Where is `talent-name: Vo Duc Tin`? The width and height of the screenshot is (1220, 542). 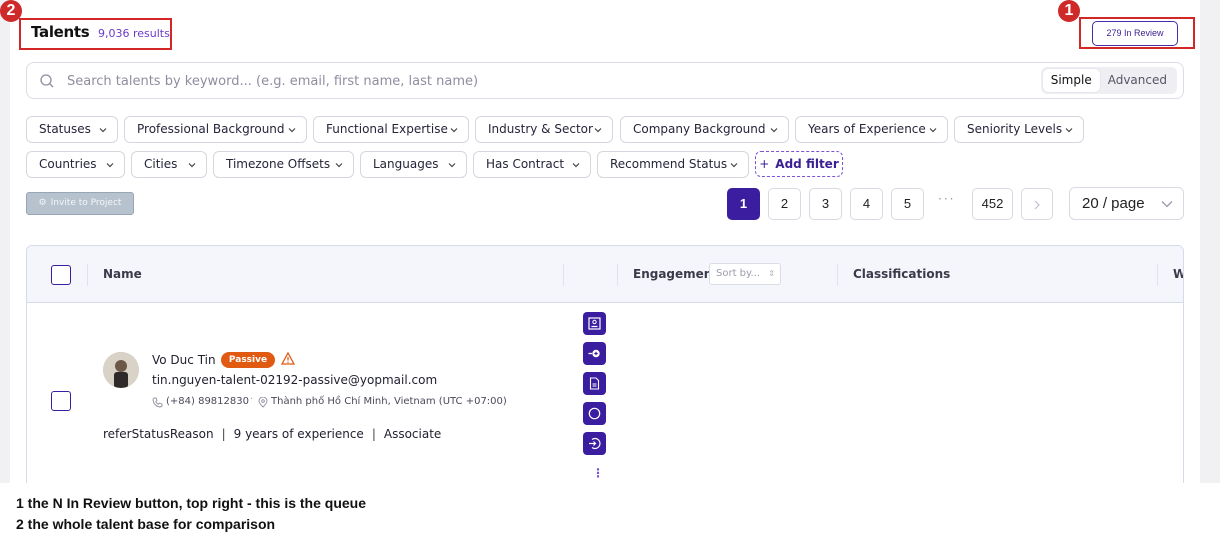
talent-name: Vo Duc Tin is located at coordinates (184, 360).